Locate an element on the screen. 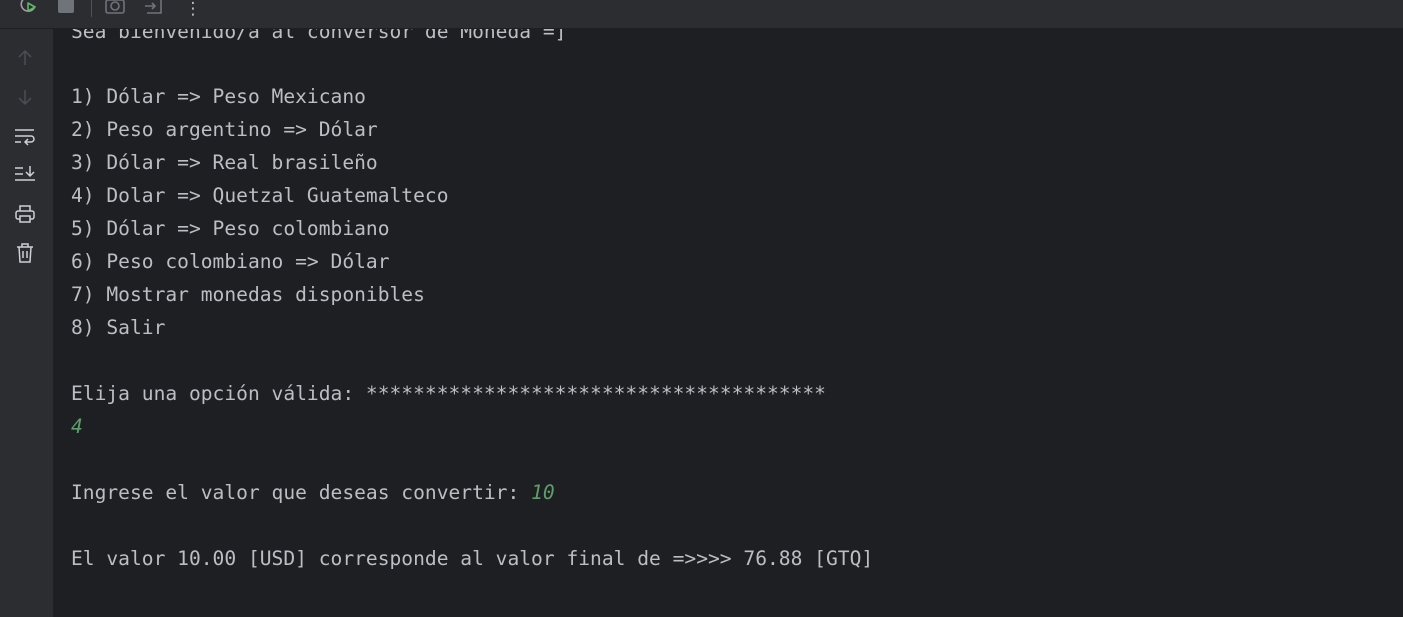 Image resolution: width=1403 pixels, height=617 pixels. rerun-icon is located at coordinates (29, 8).